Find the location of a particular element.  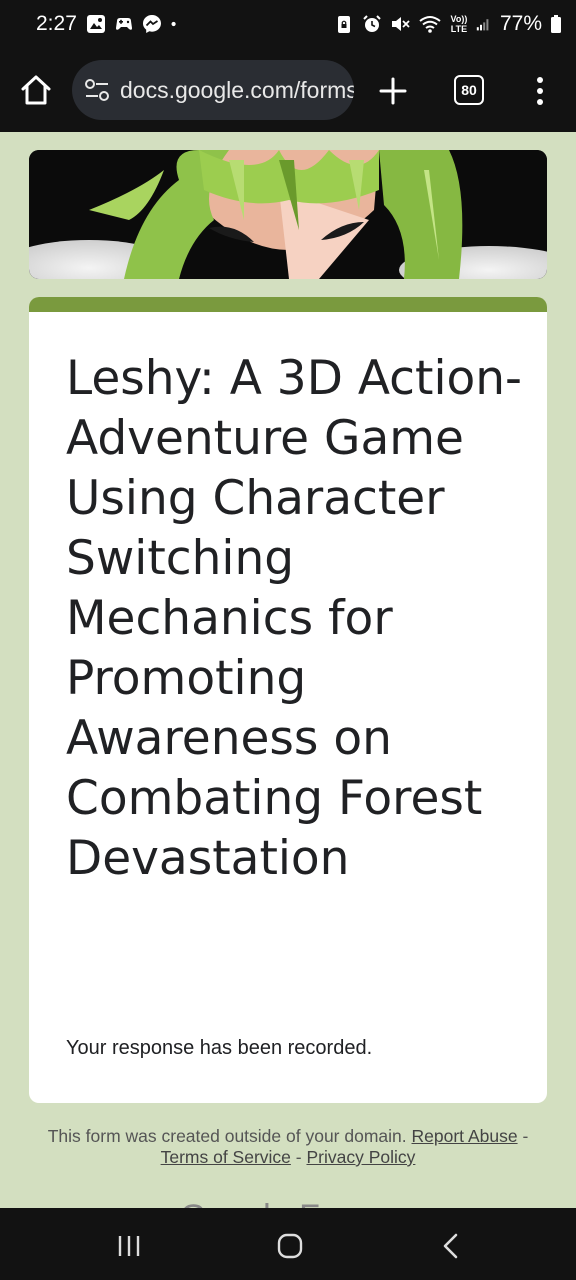

leshy-character-artwork is located at coordinates (288, 214).